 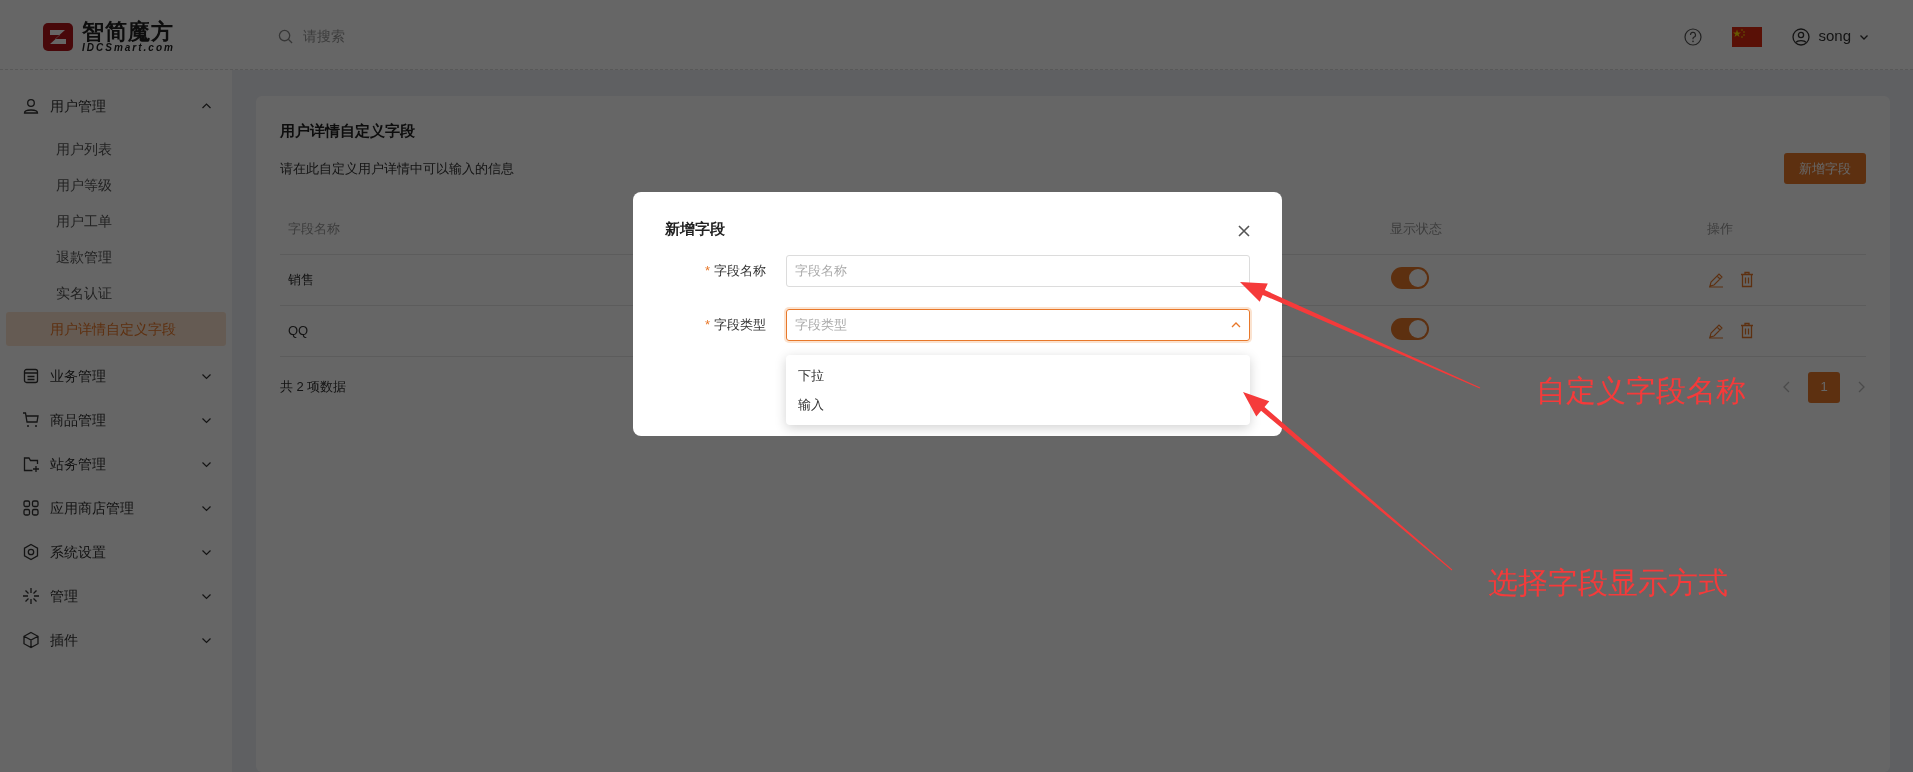 I want to click on field-label: * 字段名称, so click(x=735, y=270).